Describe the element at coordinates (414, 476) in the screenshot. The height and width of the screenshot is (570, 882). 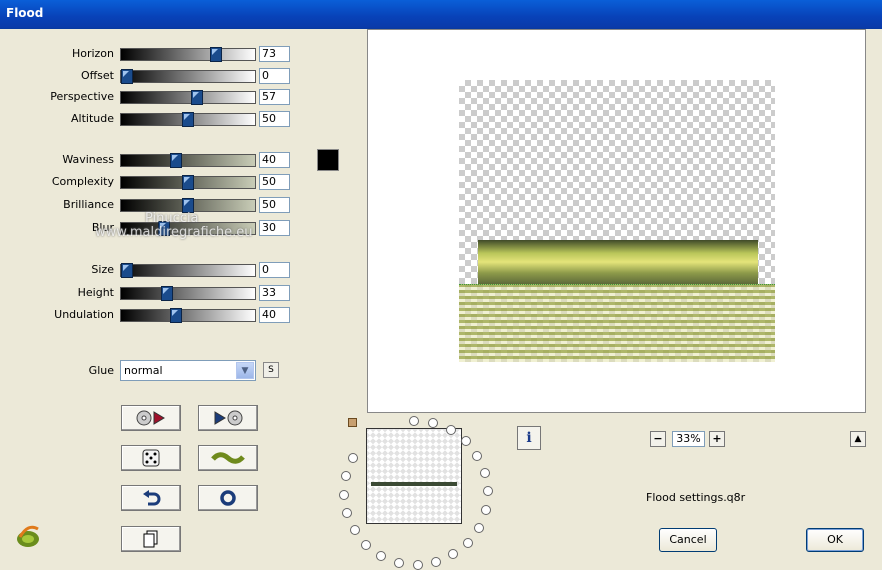
I see `navigator-thumbnail` at that location.